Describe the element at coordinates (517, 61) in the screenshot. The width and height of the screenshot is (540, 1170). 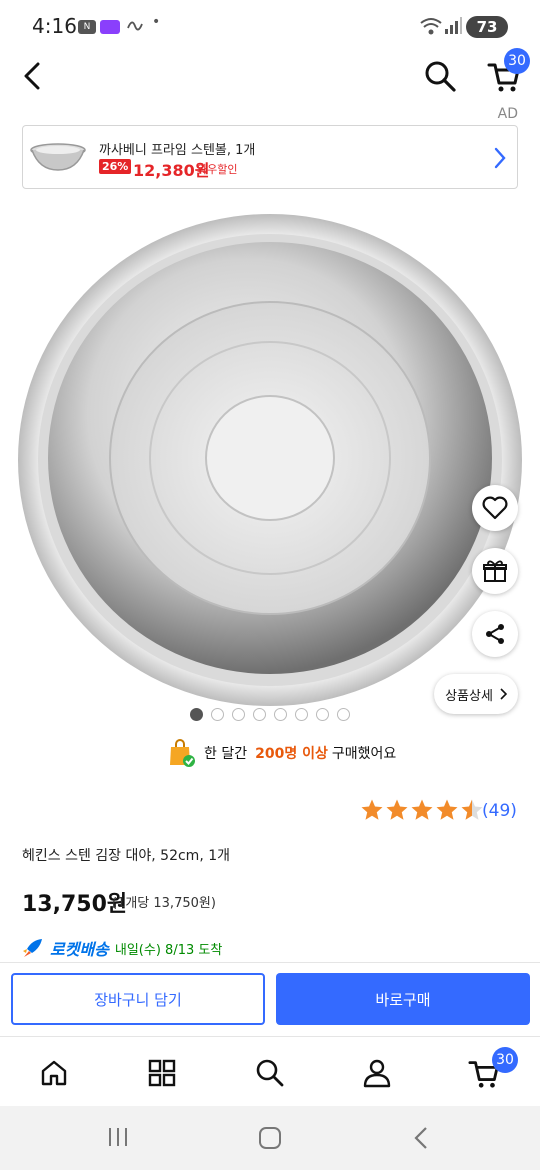
I see `cart-count-badge: 30` at that location.